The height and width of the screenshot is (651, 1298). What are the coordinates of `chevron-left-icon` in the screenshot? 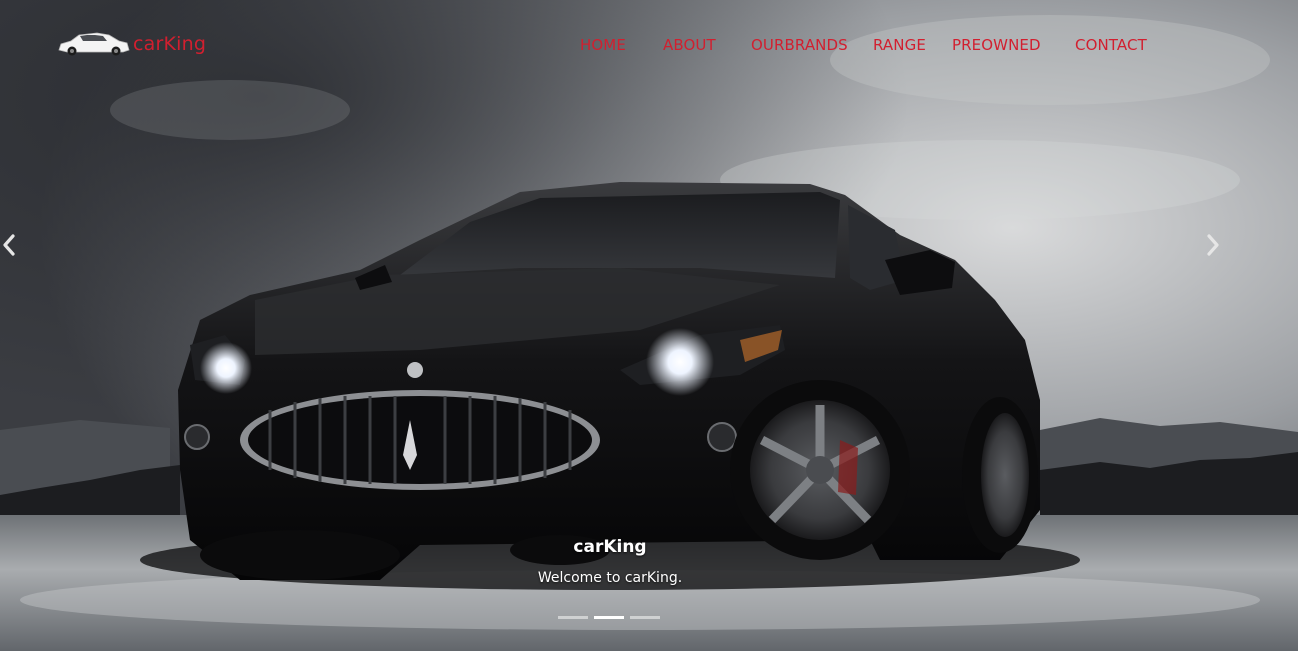 It's located at (9, 245).